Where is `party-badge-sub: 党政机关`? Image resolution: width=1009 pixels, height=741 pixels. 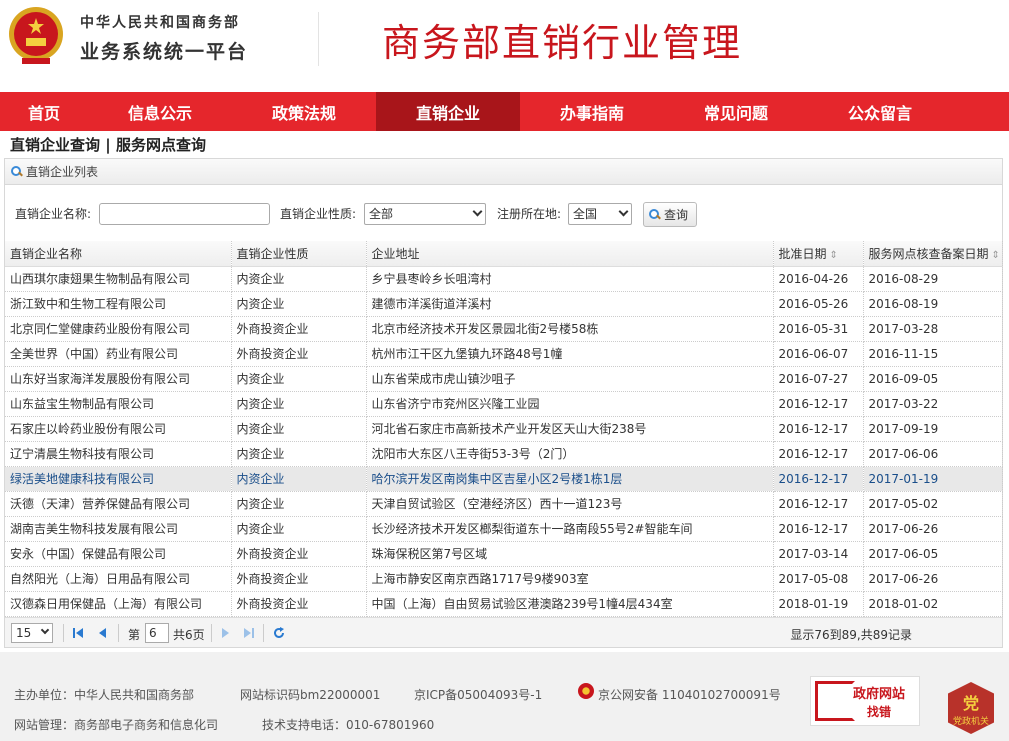
party-badge-sub: 党政机关 is located at coordinates (970, 722).